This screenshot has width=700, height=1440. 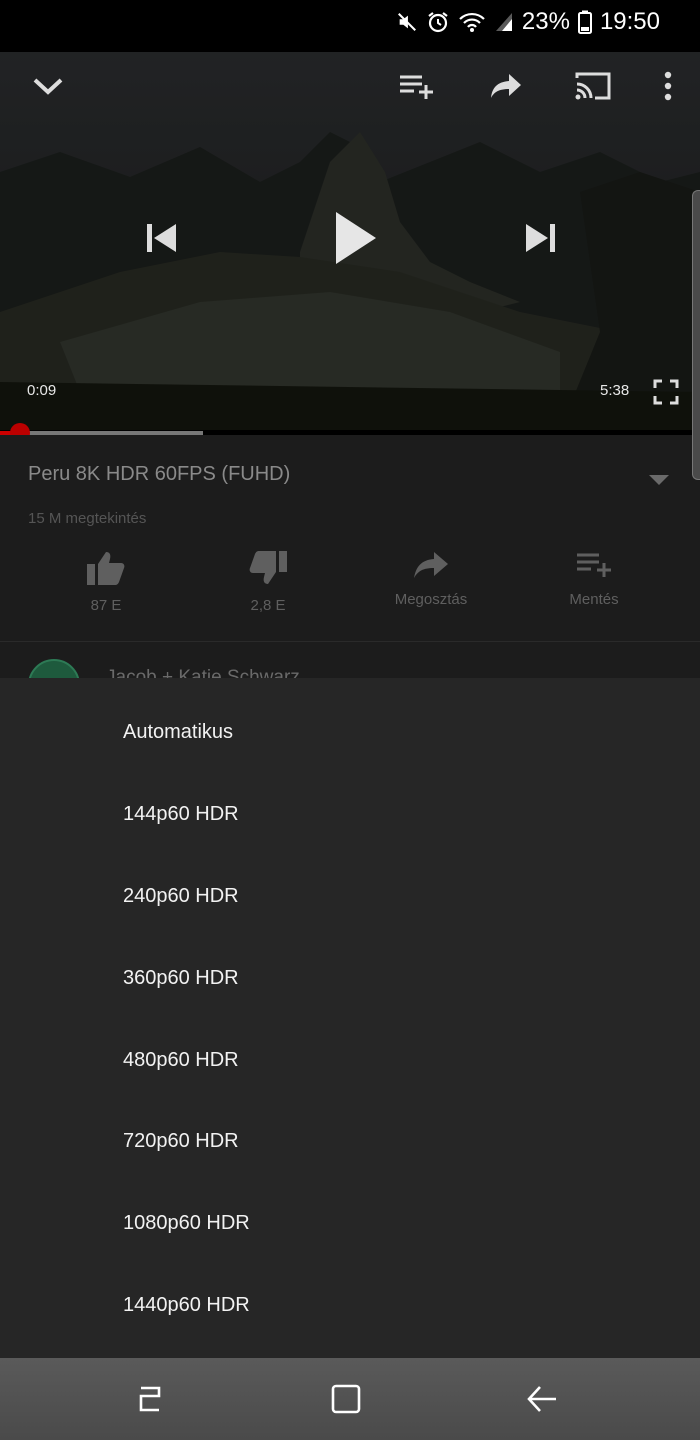 I want to click on quality-option-360p: 360p60 HDR, so click(x=350, y=978).